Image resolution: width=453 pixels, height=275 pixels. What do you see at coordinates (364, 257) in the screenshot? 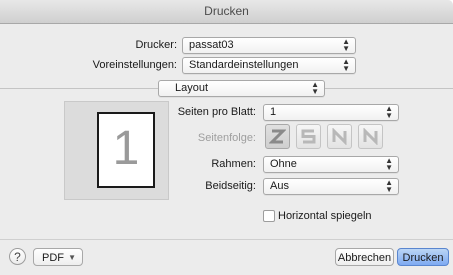
I see `cancel-button: Abbrechen` at bounding box center [364, 257].